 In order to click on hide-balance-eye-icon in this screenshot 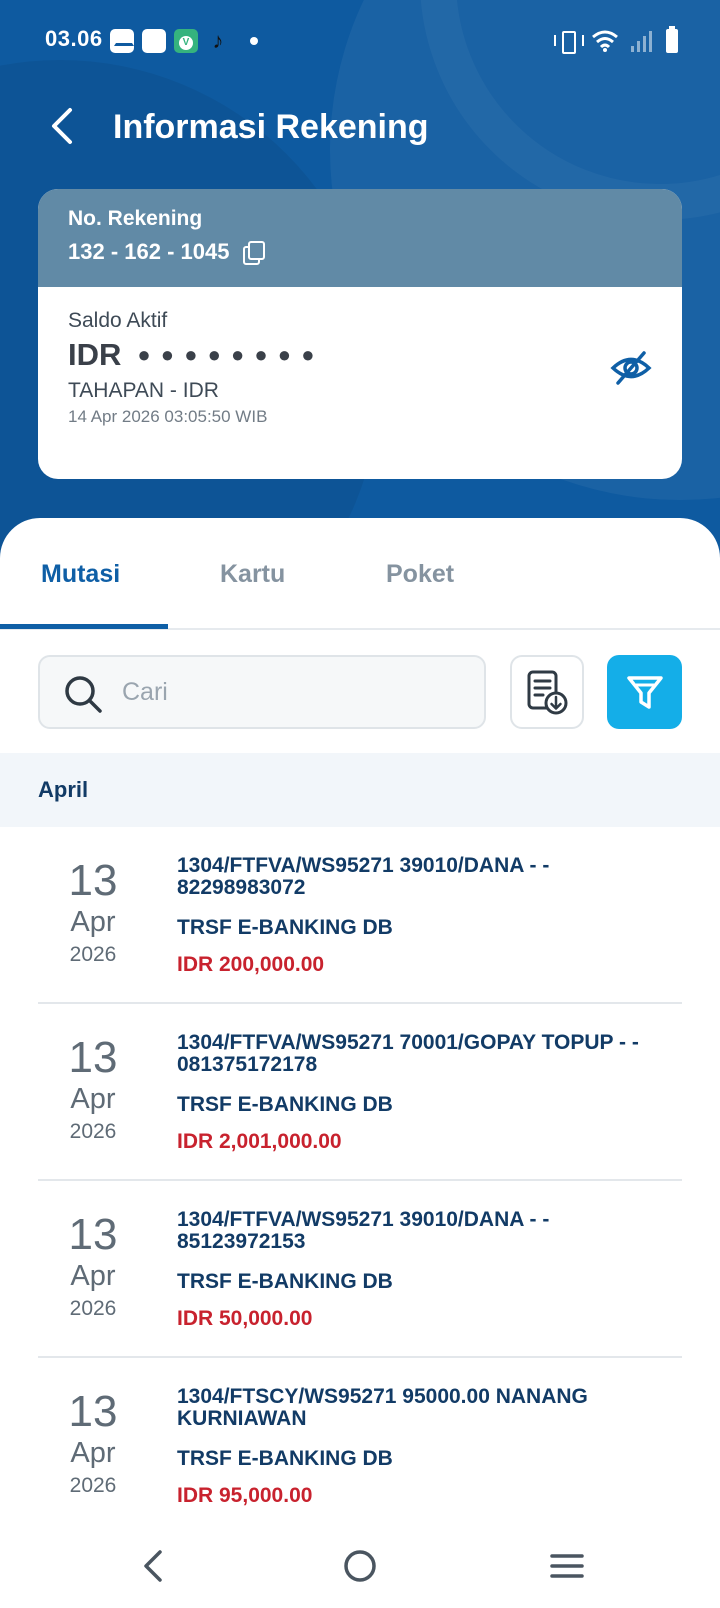, I will do `click(631, 368)`.